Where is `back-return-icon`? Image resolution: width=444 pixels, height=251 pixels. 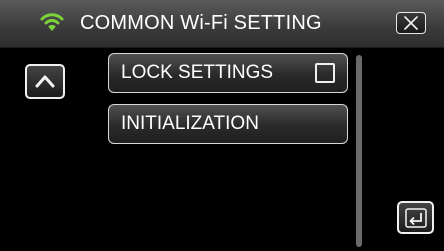 back-return-icon is located at coordinates (416, 218).